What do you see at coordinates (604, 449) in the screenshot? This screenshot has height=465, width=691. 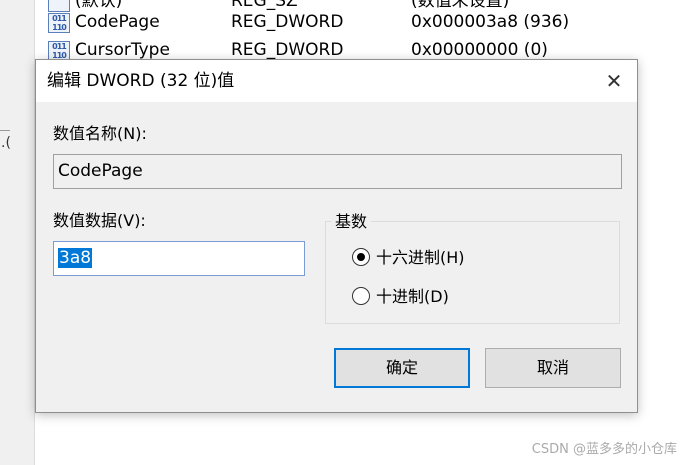 I see `watermark: CSDN @蓝多多的小仓库` at bounding box center [604, 449].